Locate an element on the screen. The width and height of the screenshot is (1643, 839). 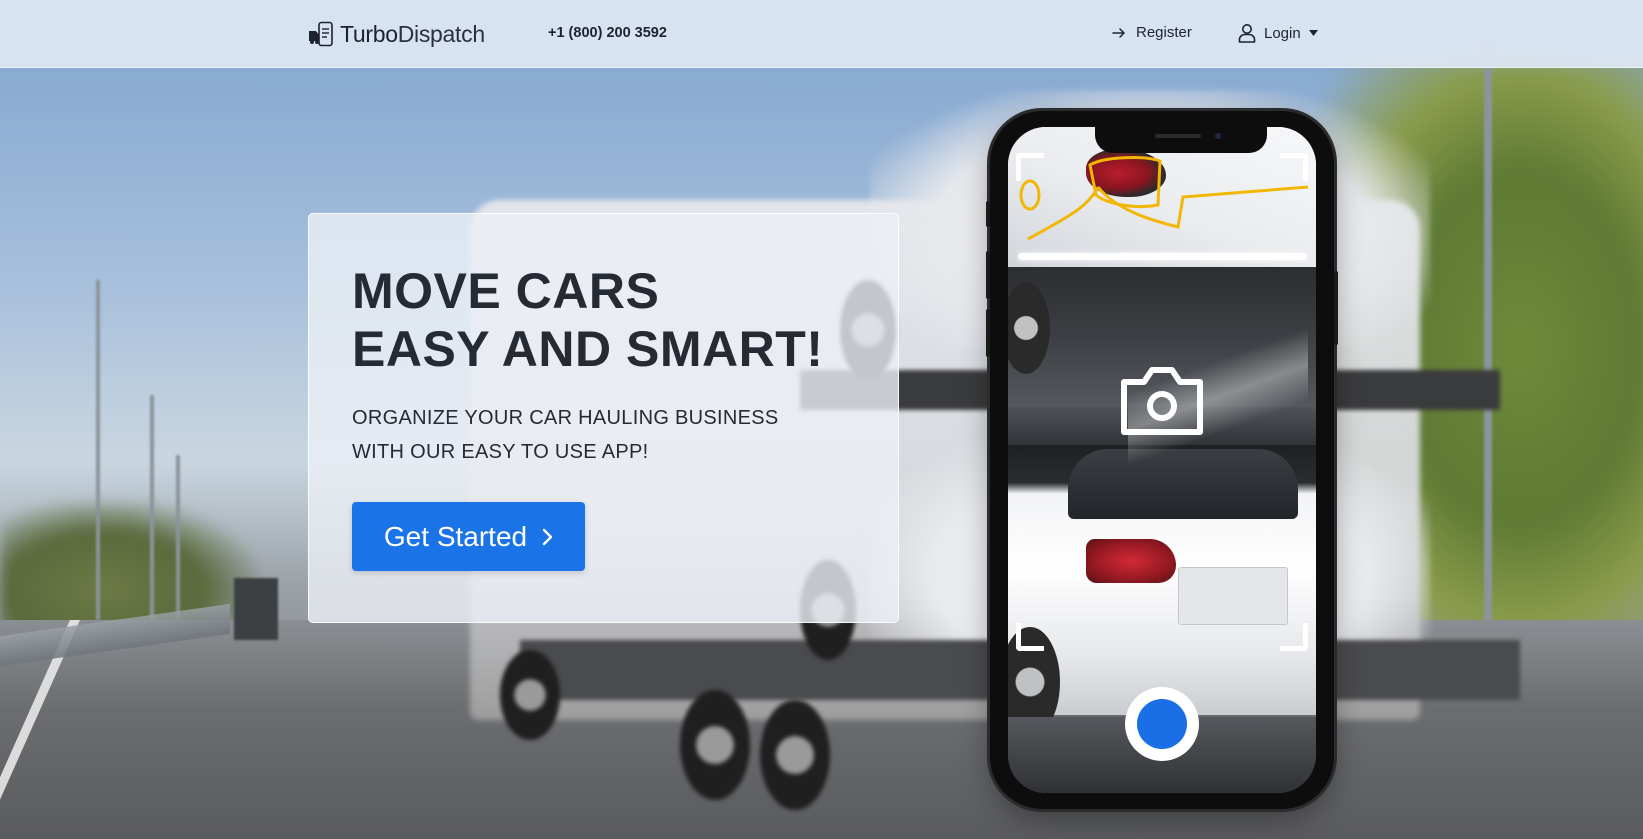
hero-title-line-1: MOVE CARS is located at coordinates (506, 291).